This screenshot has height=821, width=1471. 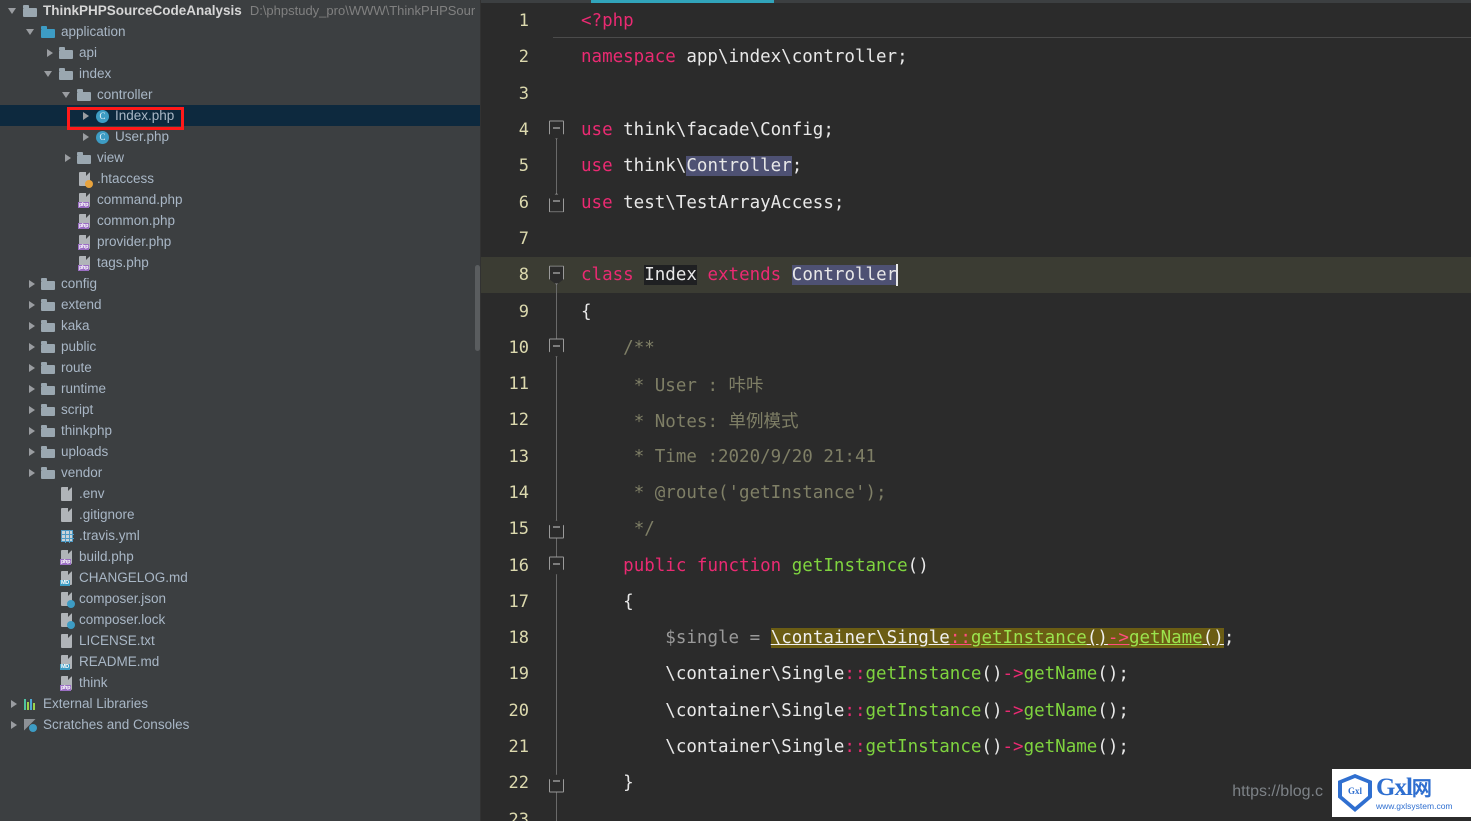 I want to click on tree-item-api: api, so click(x=240, y=52).